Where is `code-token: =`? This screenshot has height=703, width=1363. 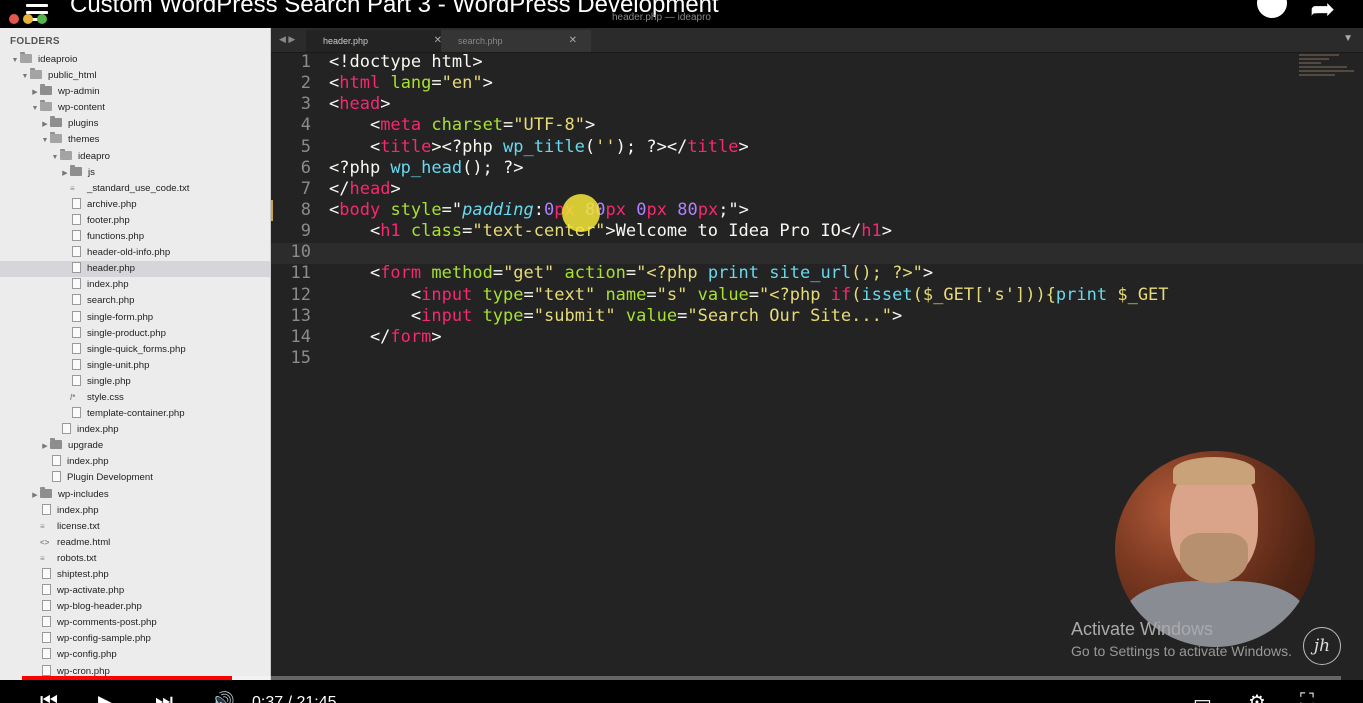
code-token: = is located at coordinates (498, 273).